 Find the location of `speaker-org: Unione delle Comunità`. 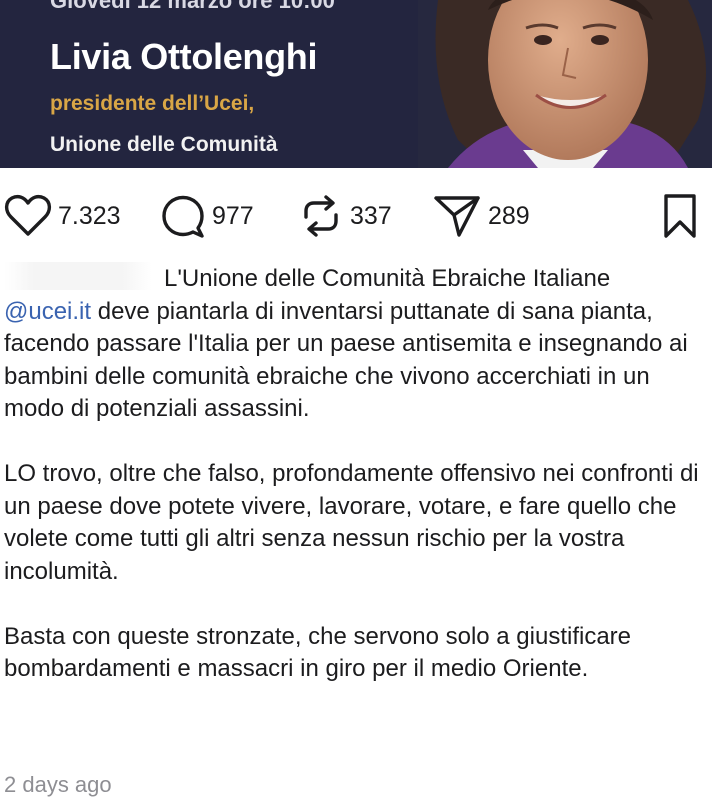

speaker-org: Unione delle Comunità is located at coordinates (164, 144).